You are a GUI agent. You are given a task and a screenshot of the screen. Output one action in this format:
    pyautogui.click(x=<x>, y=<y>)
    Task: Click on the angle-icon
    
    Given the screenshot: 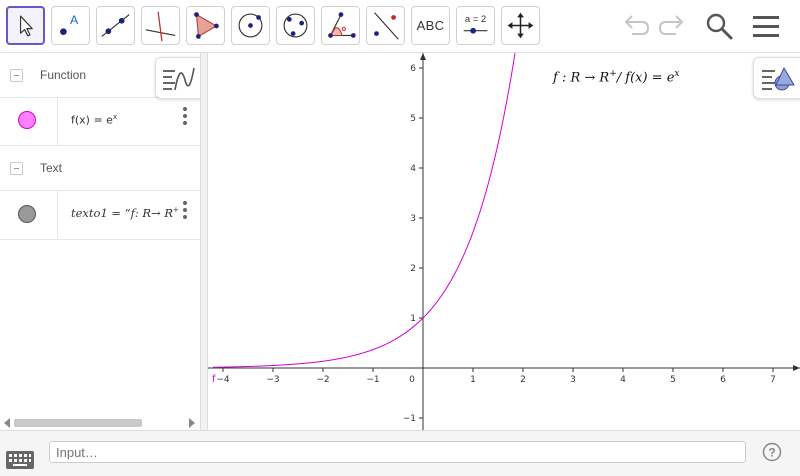 What is the action you would take?
    pyautogui.click(x=342, y=25)
    